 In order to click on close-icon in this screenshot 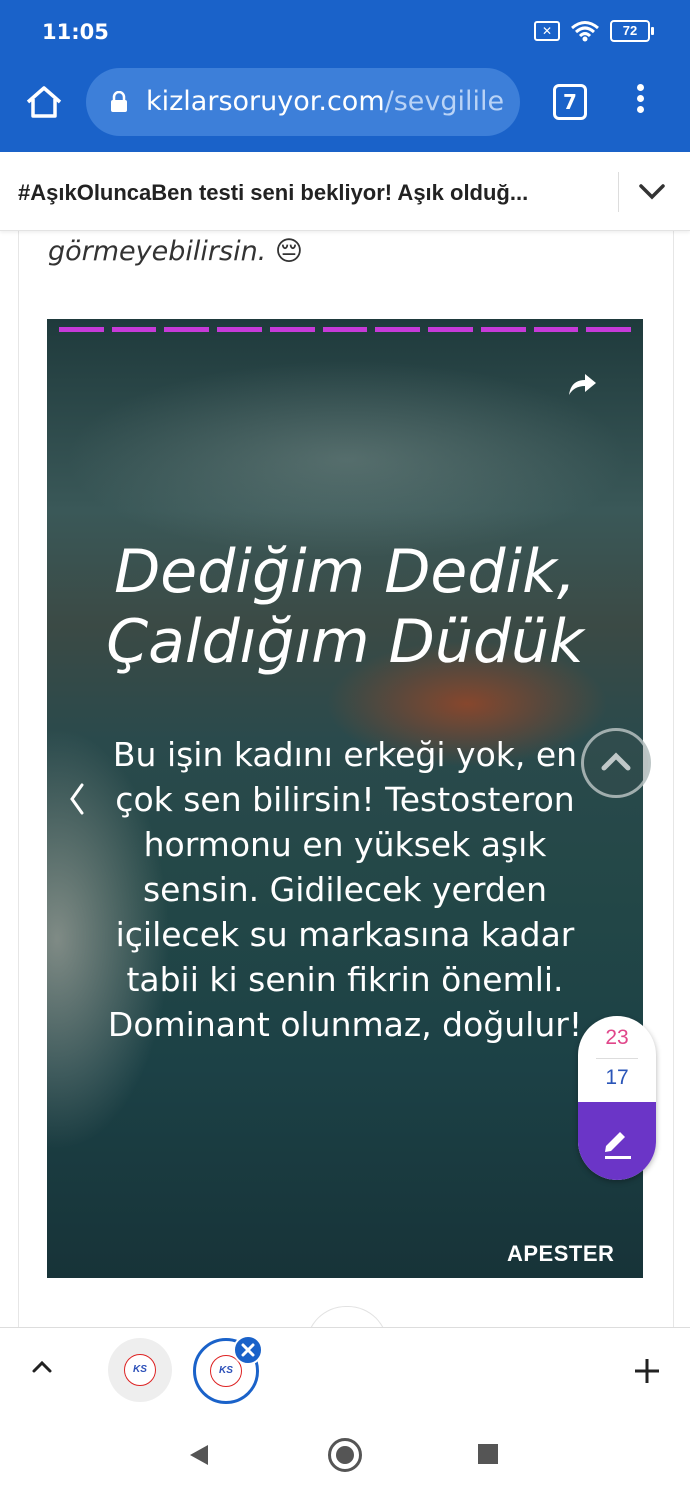, I will do `click(248, 1350)`.